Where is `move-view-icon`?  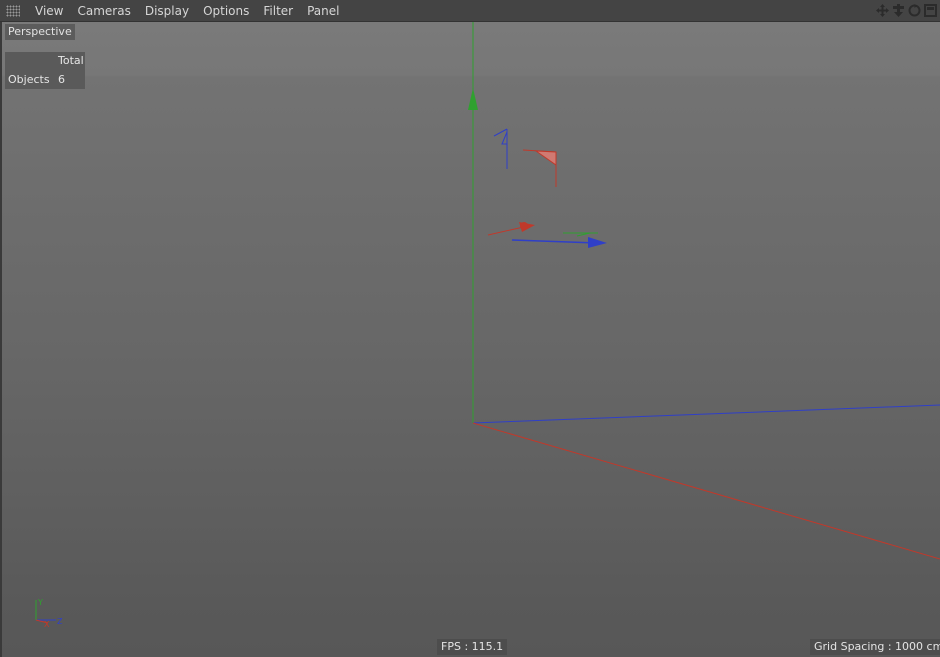 move-view-icon is located at coordinates (882, 10).